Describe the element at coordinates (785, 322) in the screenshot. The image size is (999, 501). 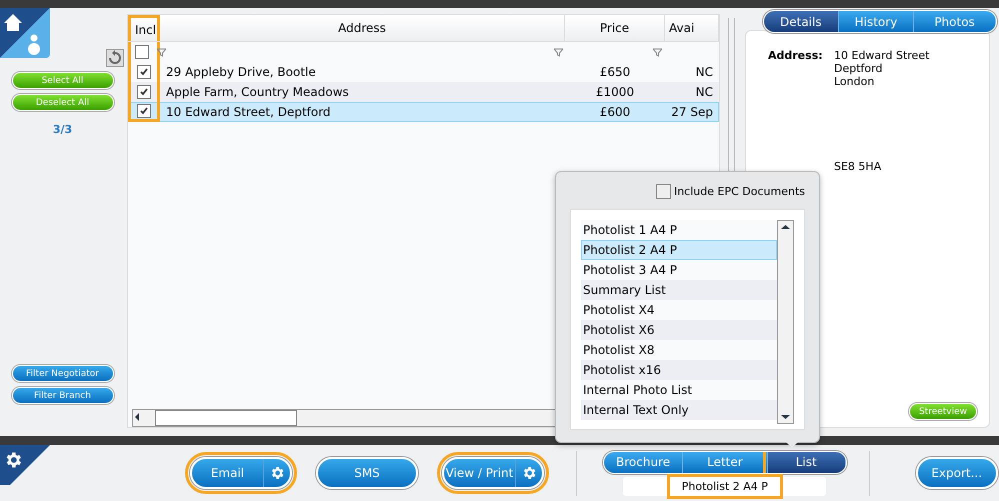
I see `vertical-scrollbar` at that location.